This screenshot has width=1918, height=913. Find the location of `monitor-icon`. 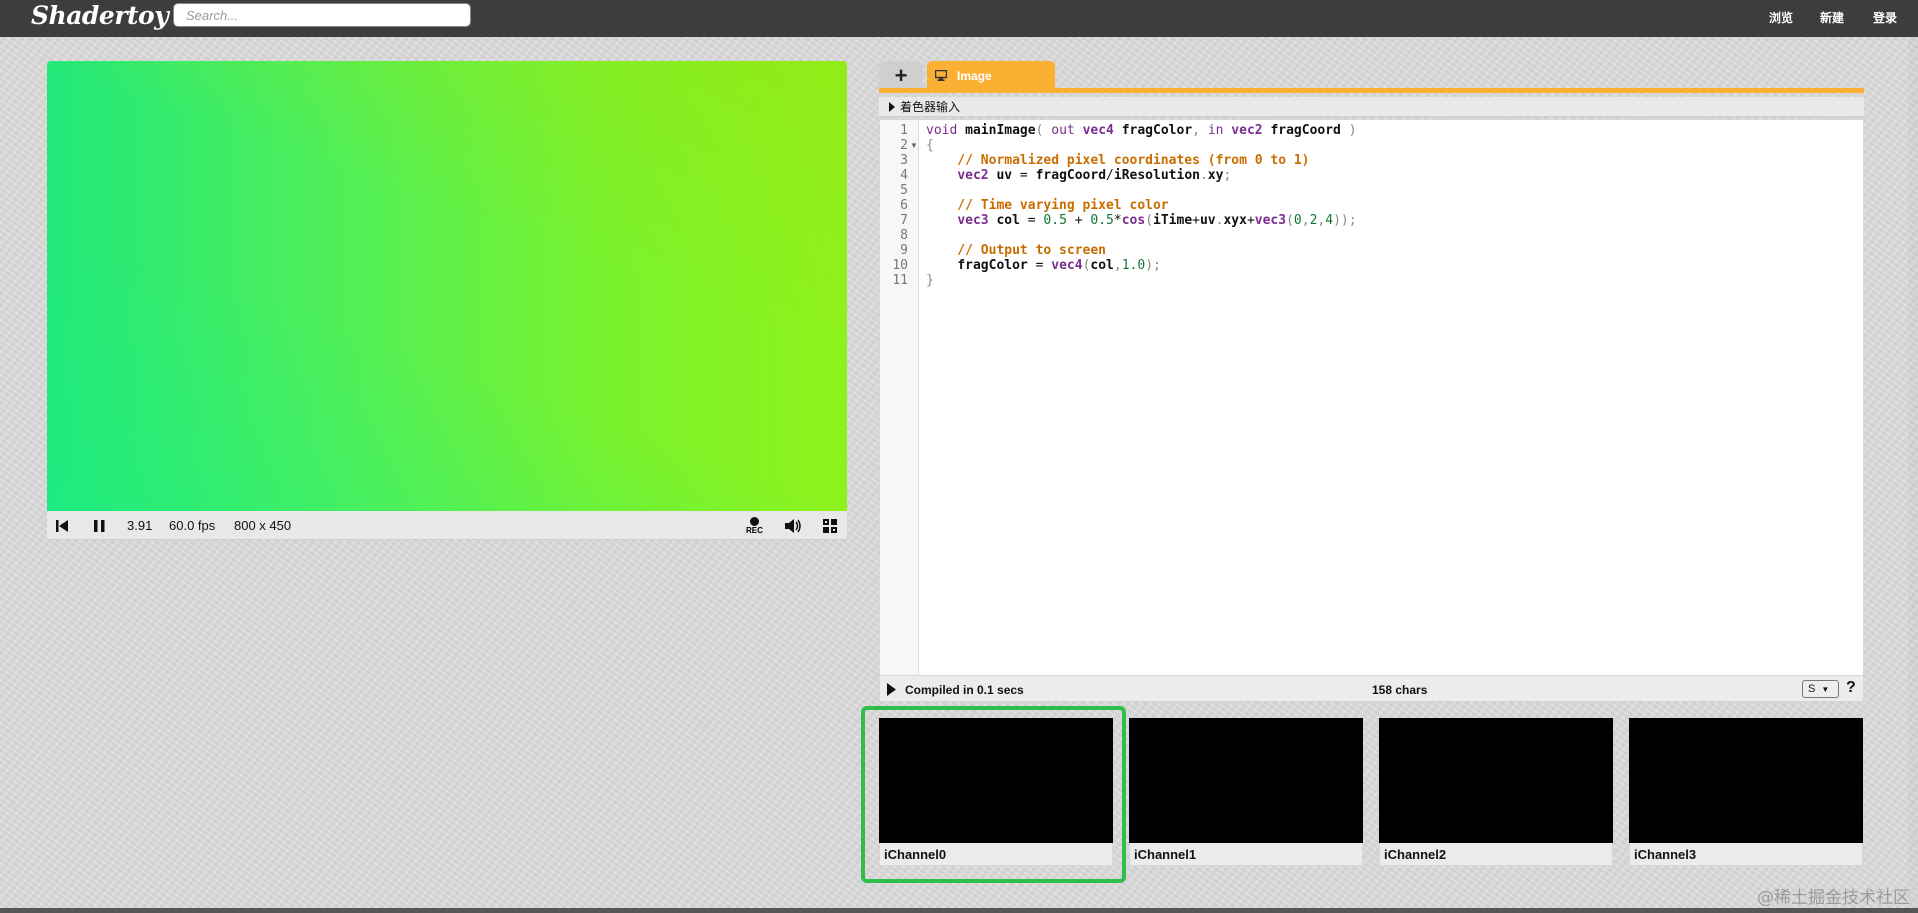

monitor-icon is located at coordinates (941, 75).